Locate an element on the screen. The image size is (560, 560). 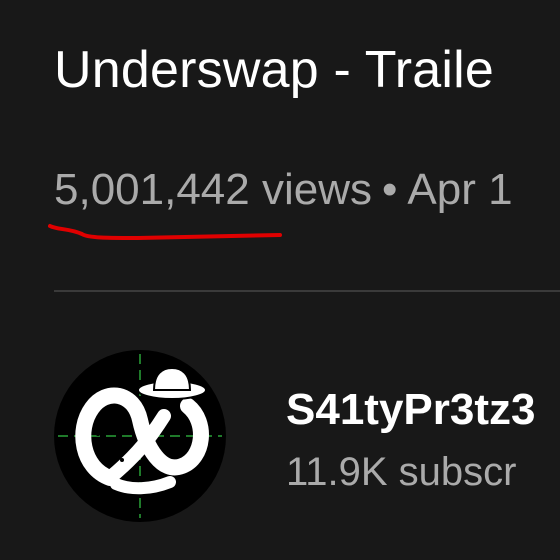
channel-avatar is located at coordinates (140, 436).